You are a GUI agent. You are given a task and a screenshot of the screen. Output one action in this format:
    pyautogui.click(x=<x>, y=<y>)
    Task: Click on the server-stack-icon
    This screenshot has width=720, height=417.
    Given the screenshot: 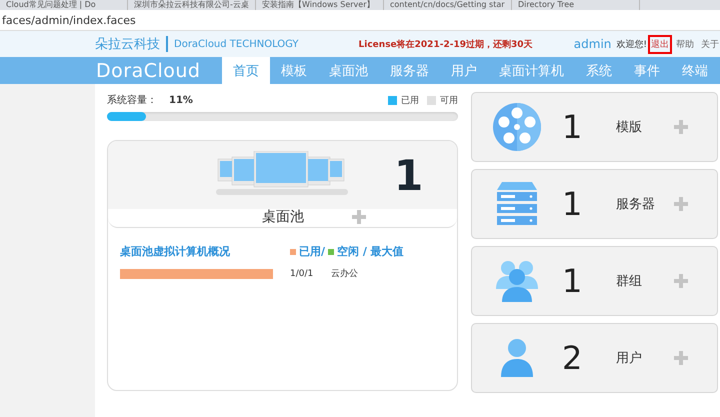 What is the action you would take?
    pyautogui.click(x=517, y=204)
    